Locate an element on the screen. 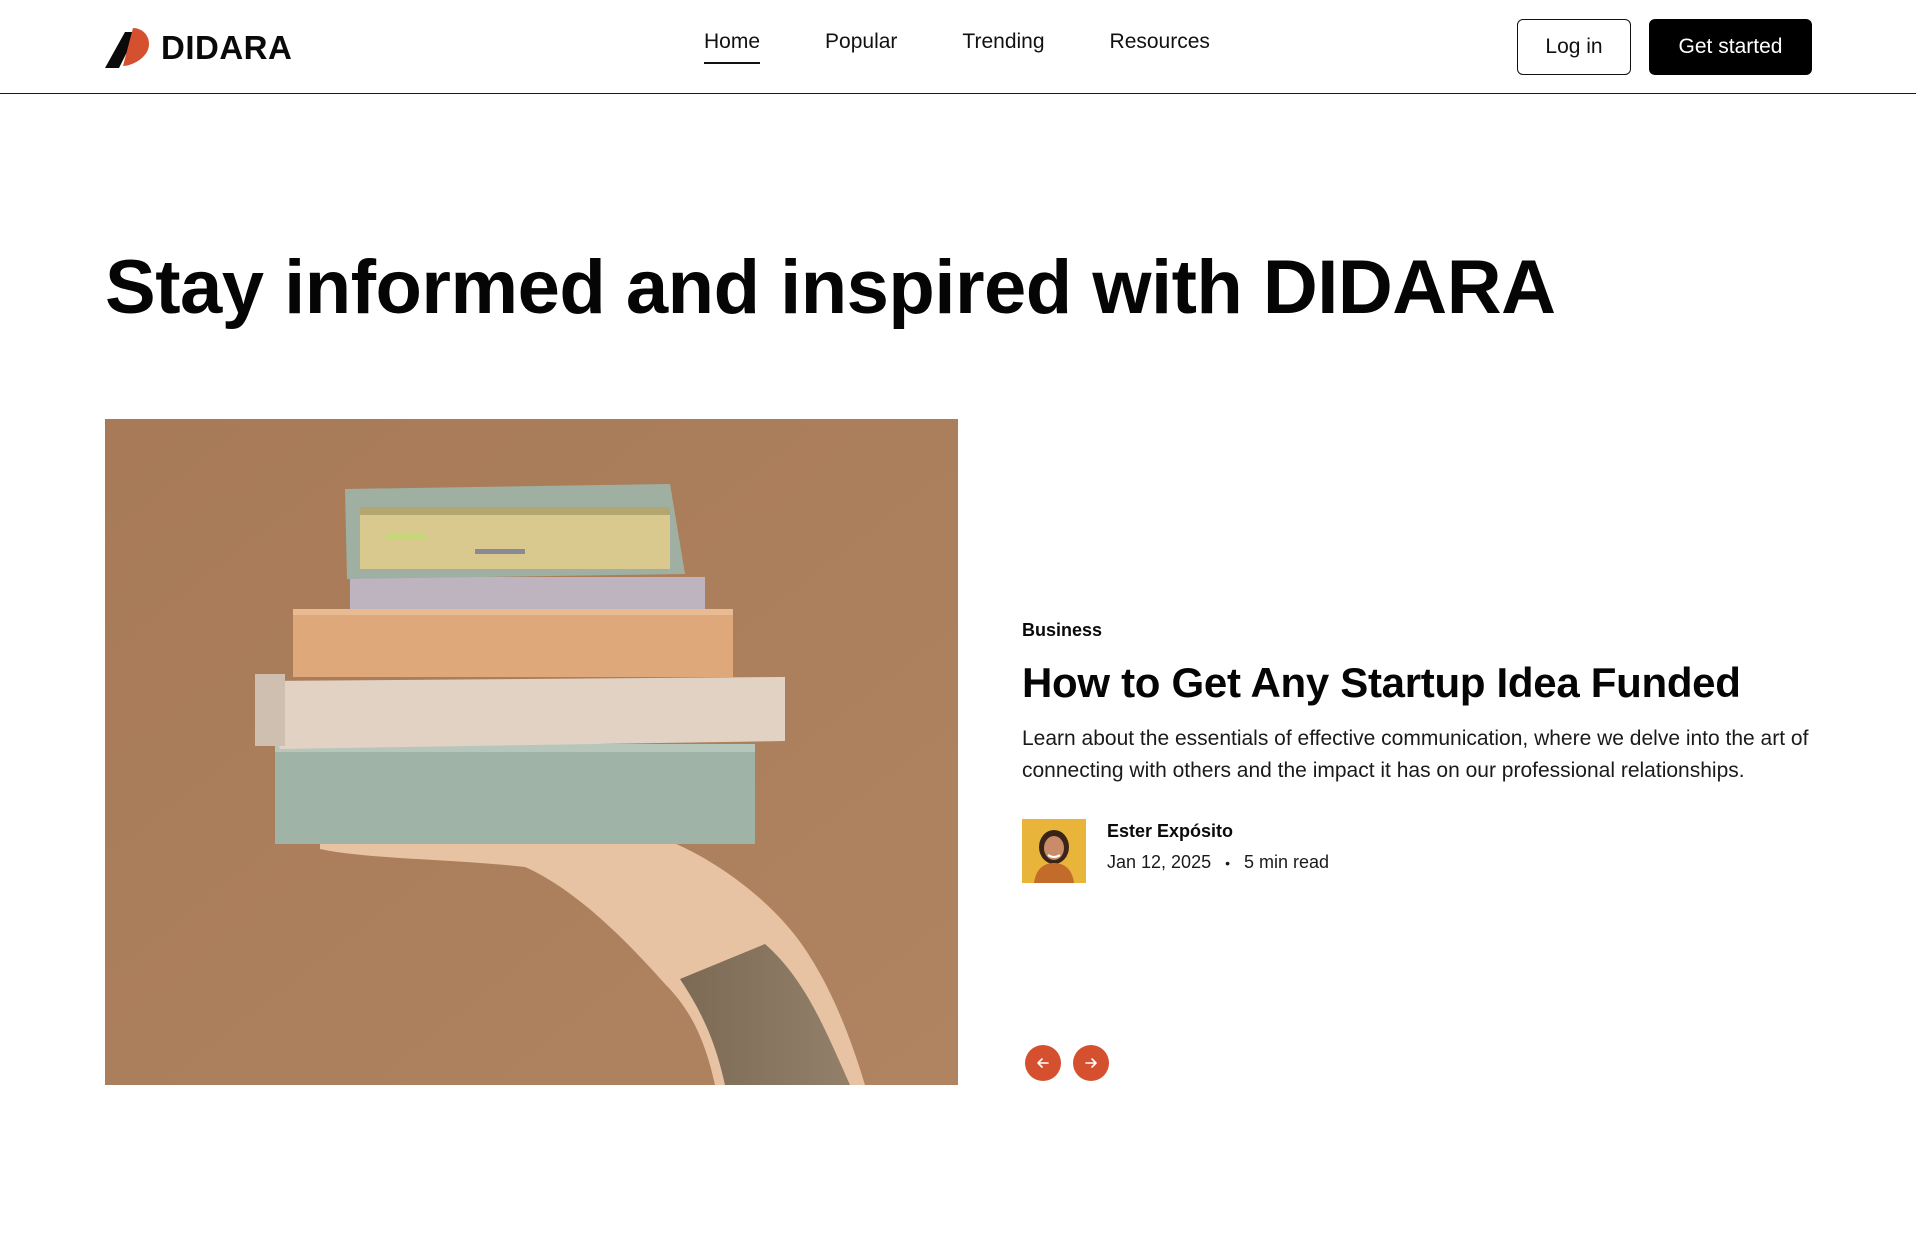 This screenshot has height=1248, width=1916. article-title: How to Get Any Startup Idea Funded is located at coordinates (1422, 683).